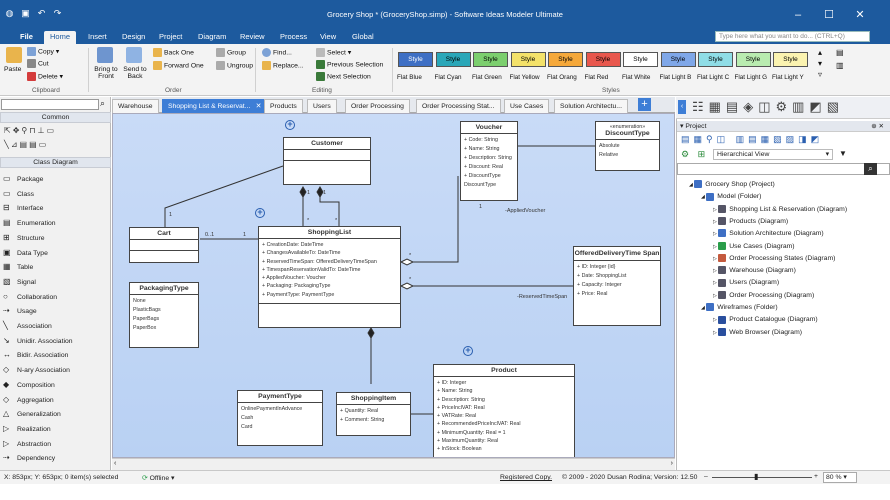 The width and height of the screenshot is (890, 500). Describe the element at coordinates (731, 196) in the screenshot. I see `tree-node: ◢ Model (Folder)` at that location.